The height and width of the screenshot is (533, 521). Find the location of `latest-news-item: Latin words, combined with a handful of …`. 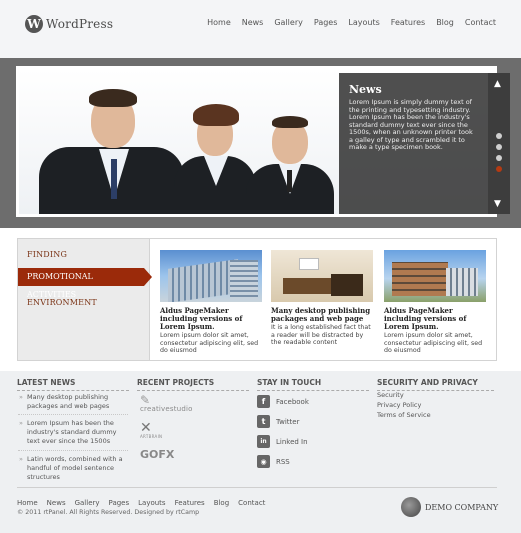

latest-news-item: Latin words, combined with a handful of … is located at coordinates (72, 468).